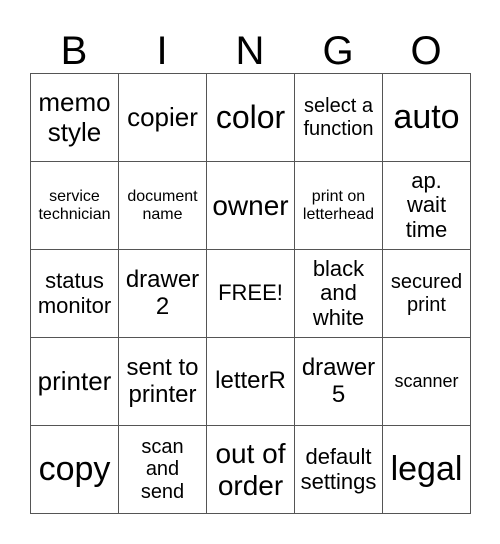  I want to click on bingo-cell: secured print, so click(427, 294).